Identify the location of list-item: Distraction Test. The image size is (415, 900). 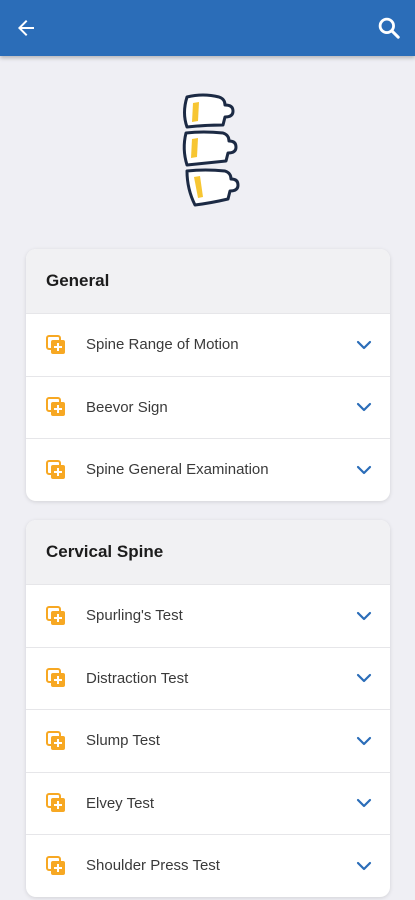
(208, 678).